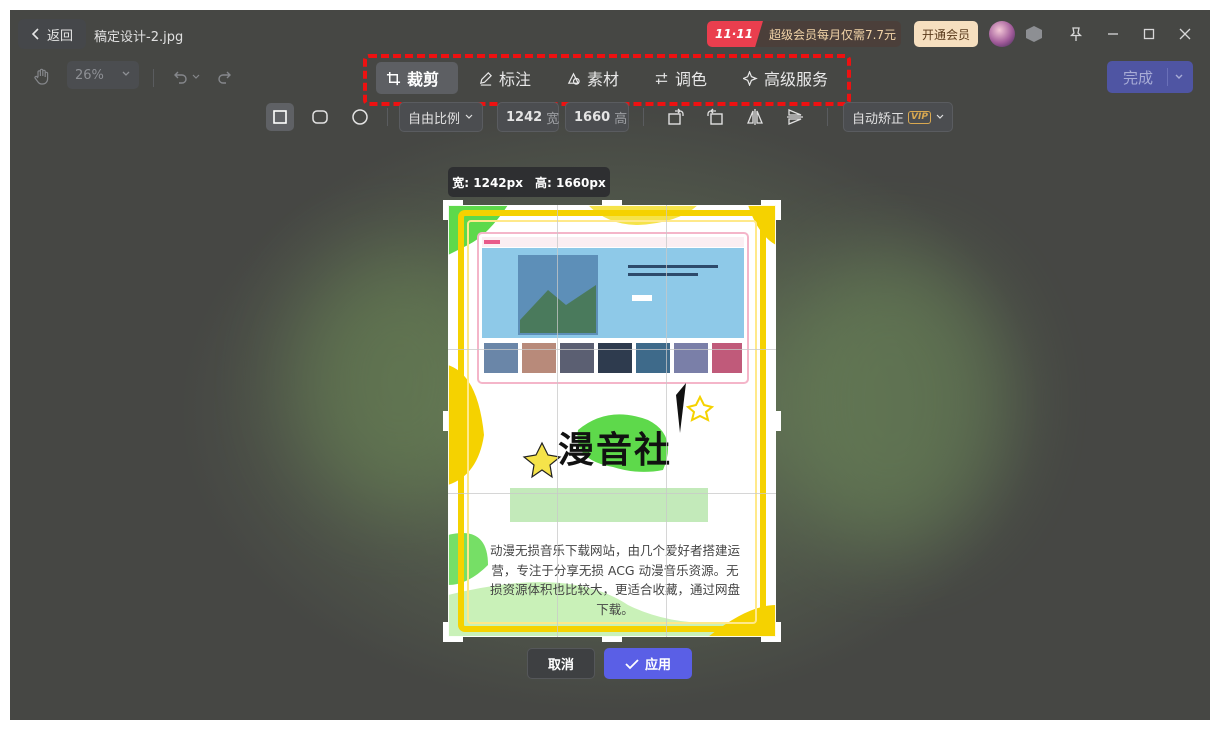  What do you see at coordinates (592, 117) in the screenshot?
I see `height-value: 1660` at bounding box center [592, 117].